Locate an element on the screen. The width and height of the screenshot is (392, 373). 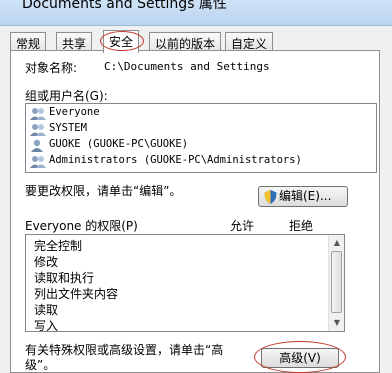
user-name: SYSTEM is located at coordinates (68, 128).